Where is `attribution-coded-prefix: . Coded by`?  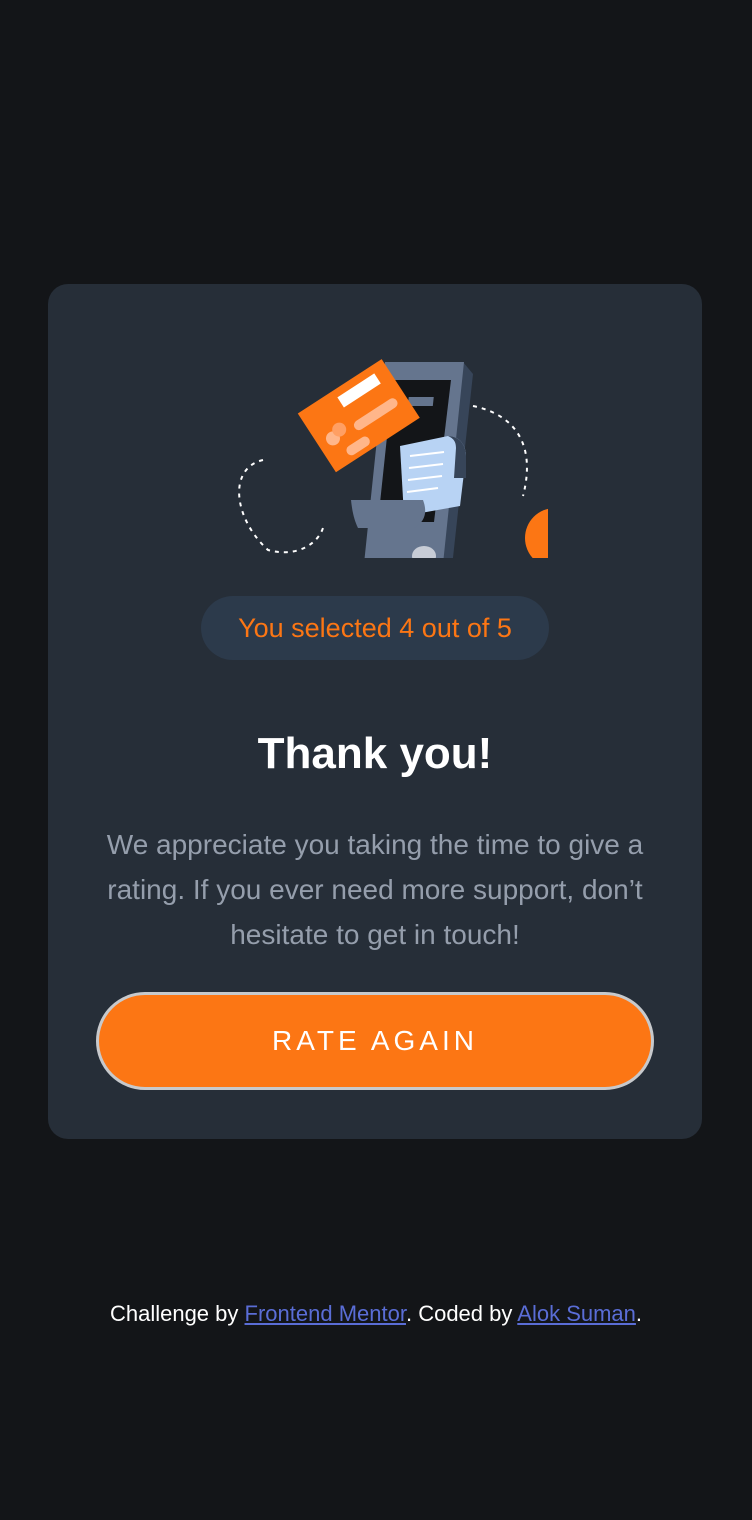
attribution-coded-prefix: . Coded by is located at coordinates (459, 1313).